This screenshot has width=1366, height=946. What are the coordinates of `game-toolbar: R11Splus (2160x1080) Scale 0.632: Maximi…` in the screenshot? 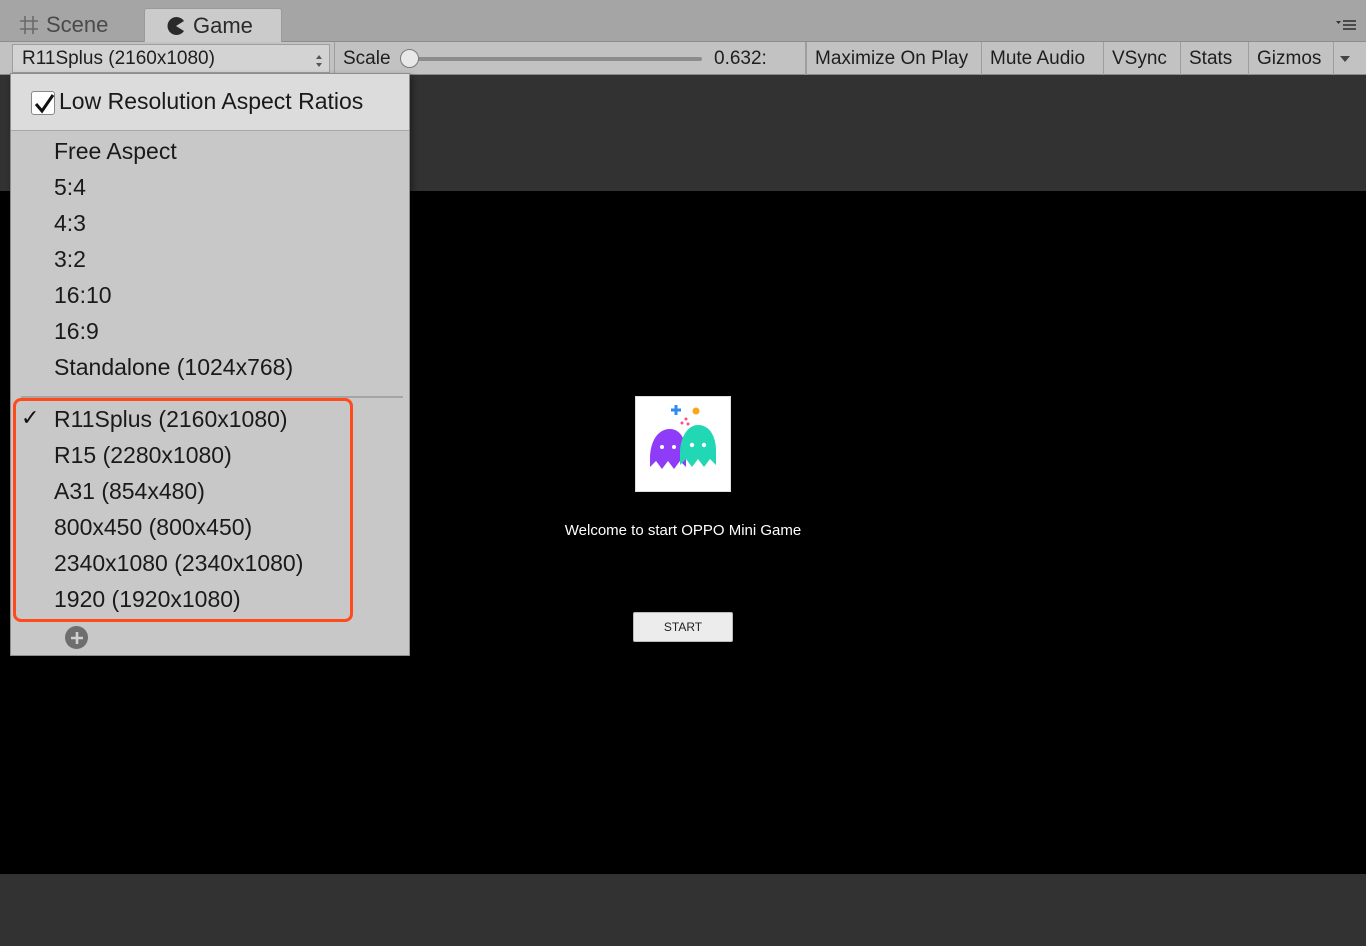 It's located at (683, 58).